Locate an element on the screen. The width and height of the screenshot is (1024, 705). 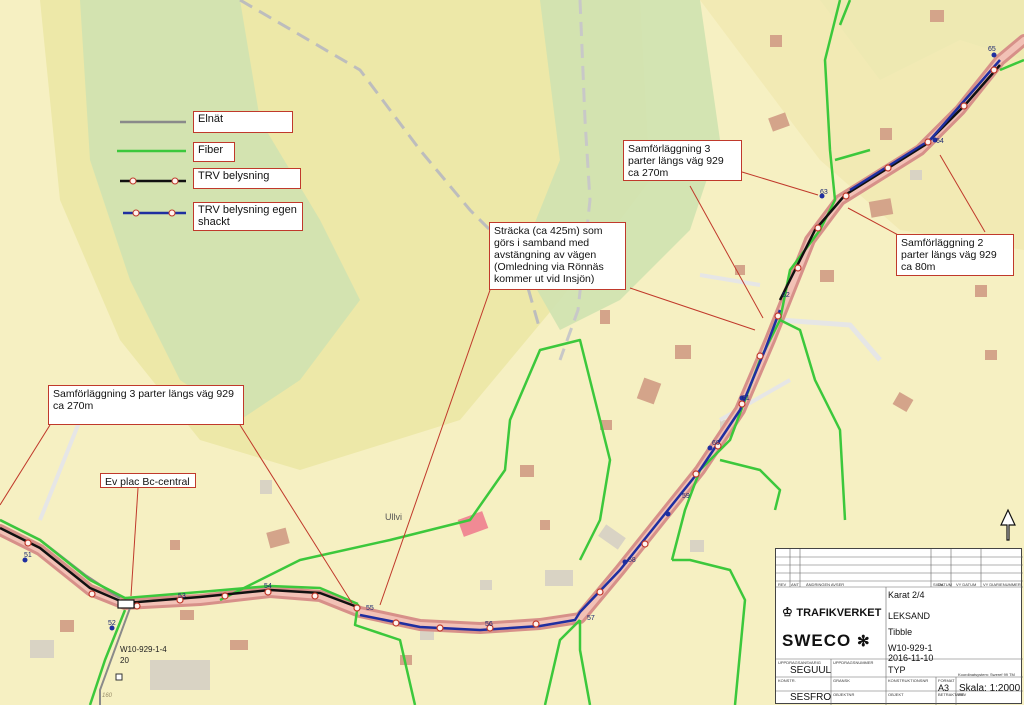
trafikverket-logo: ♔ TRAFIKVERKET is located at coordinates (831, 611).